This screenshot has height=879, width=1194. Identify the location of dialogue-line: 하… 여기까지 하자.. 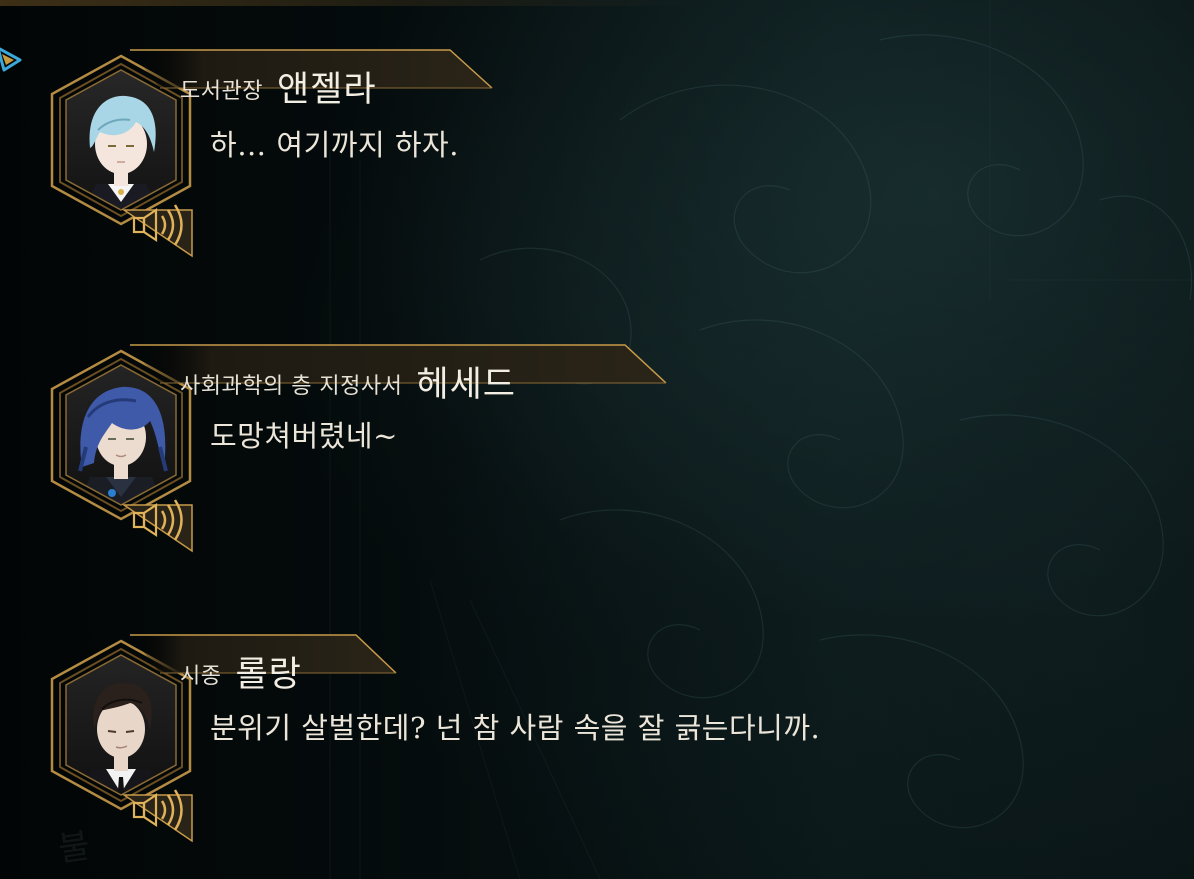
(334, 145).